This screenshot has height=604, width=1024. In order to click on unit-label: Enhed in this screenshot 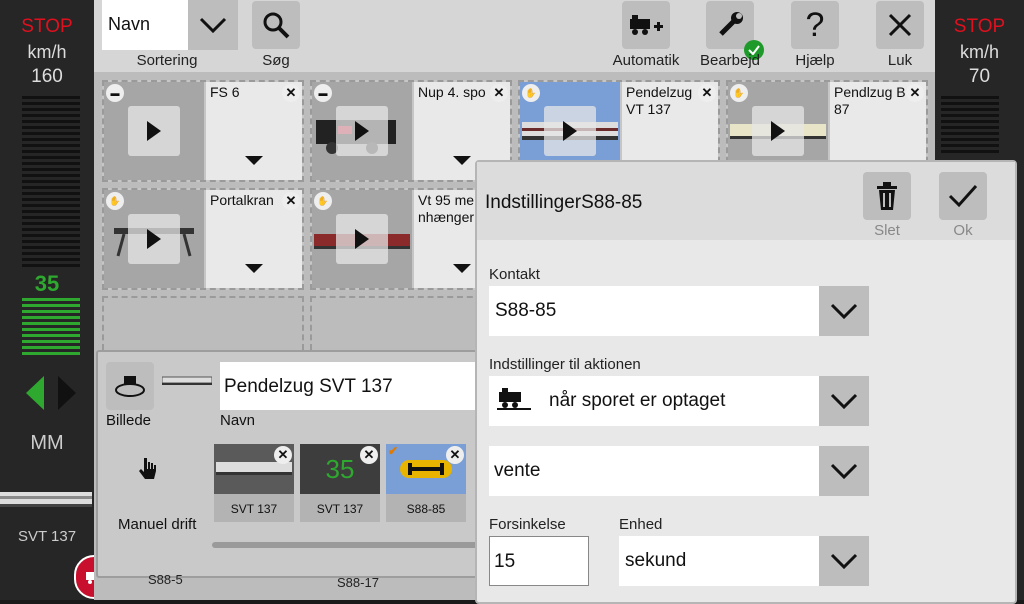, I will do `click(641, 524)`.